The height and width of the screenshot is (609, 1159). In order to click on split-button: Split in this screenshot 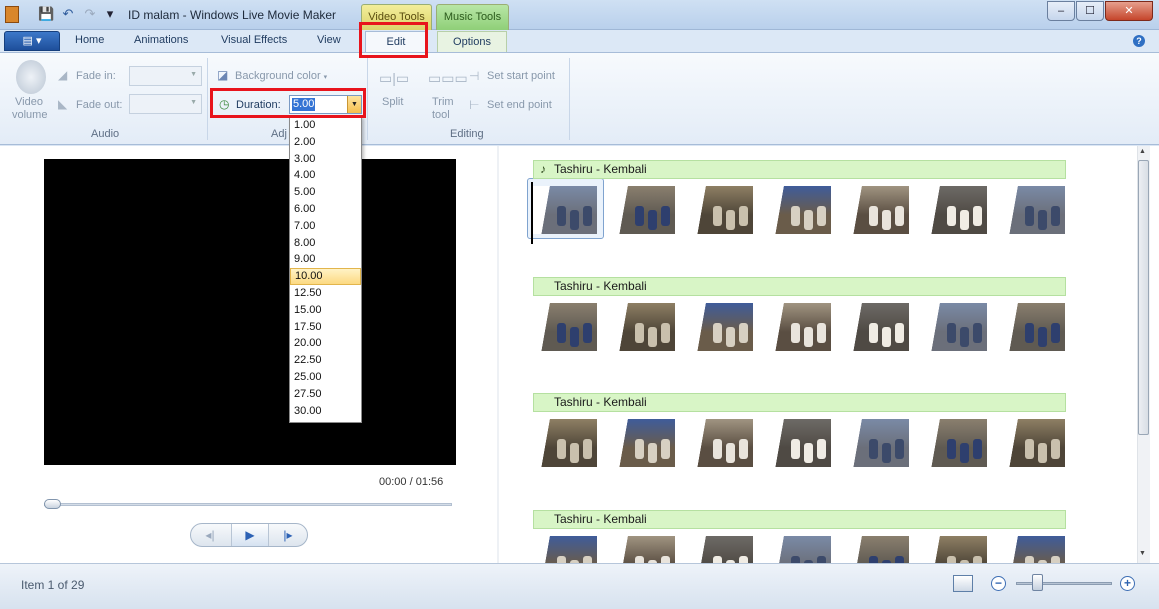, I will do `click(392, 102)`.